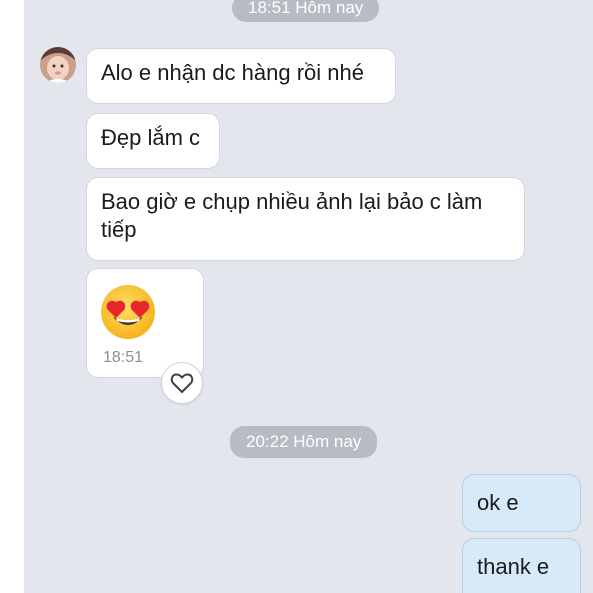 This screenshot has width=593, height=593. What do you see at coordinates (123, 357) in the screenshot?
I see `message-timestamp: 18:51` at bounding box center [123, 357].